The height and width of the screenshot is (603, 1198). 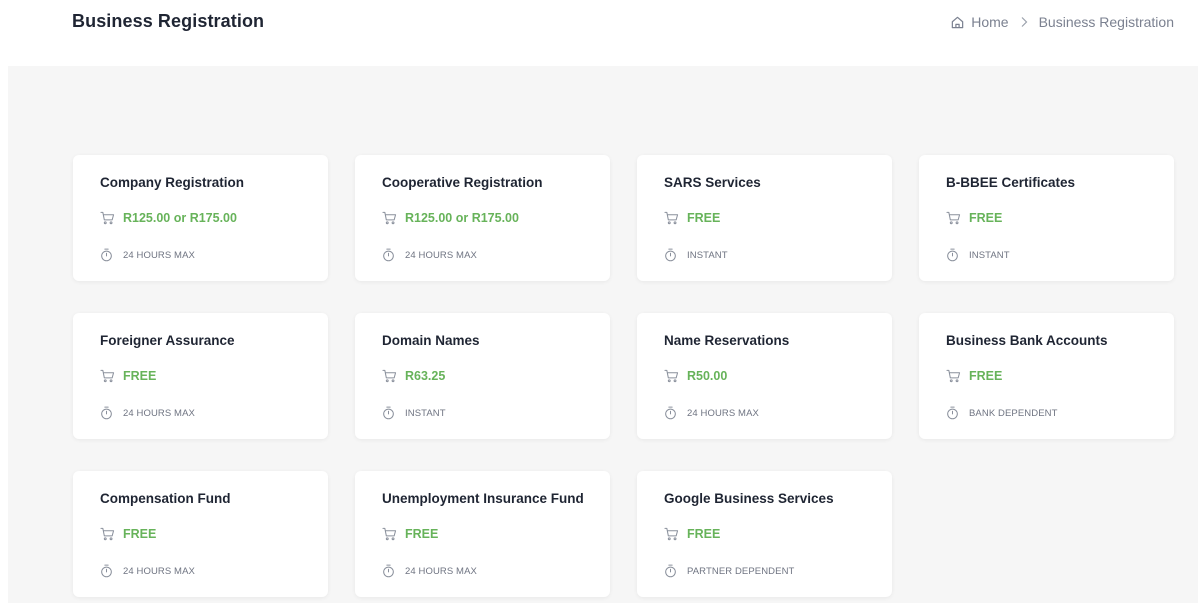 What do you see at coordinates (425, 376) in the screenshot?
I see `price-value: R63.25` at bounding box center [425, 376].